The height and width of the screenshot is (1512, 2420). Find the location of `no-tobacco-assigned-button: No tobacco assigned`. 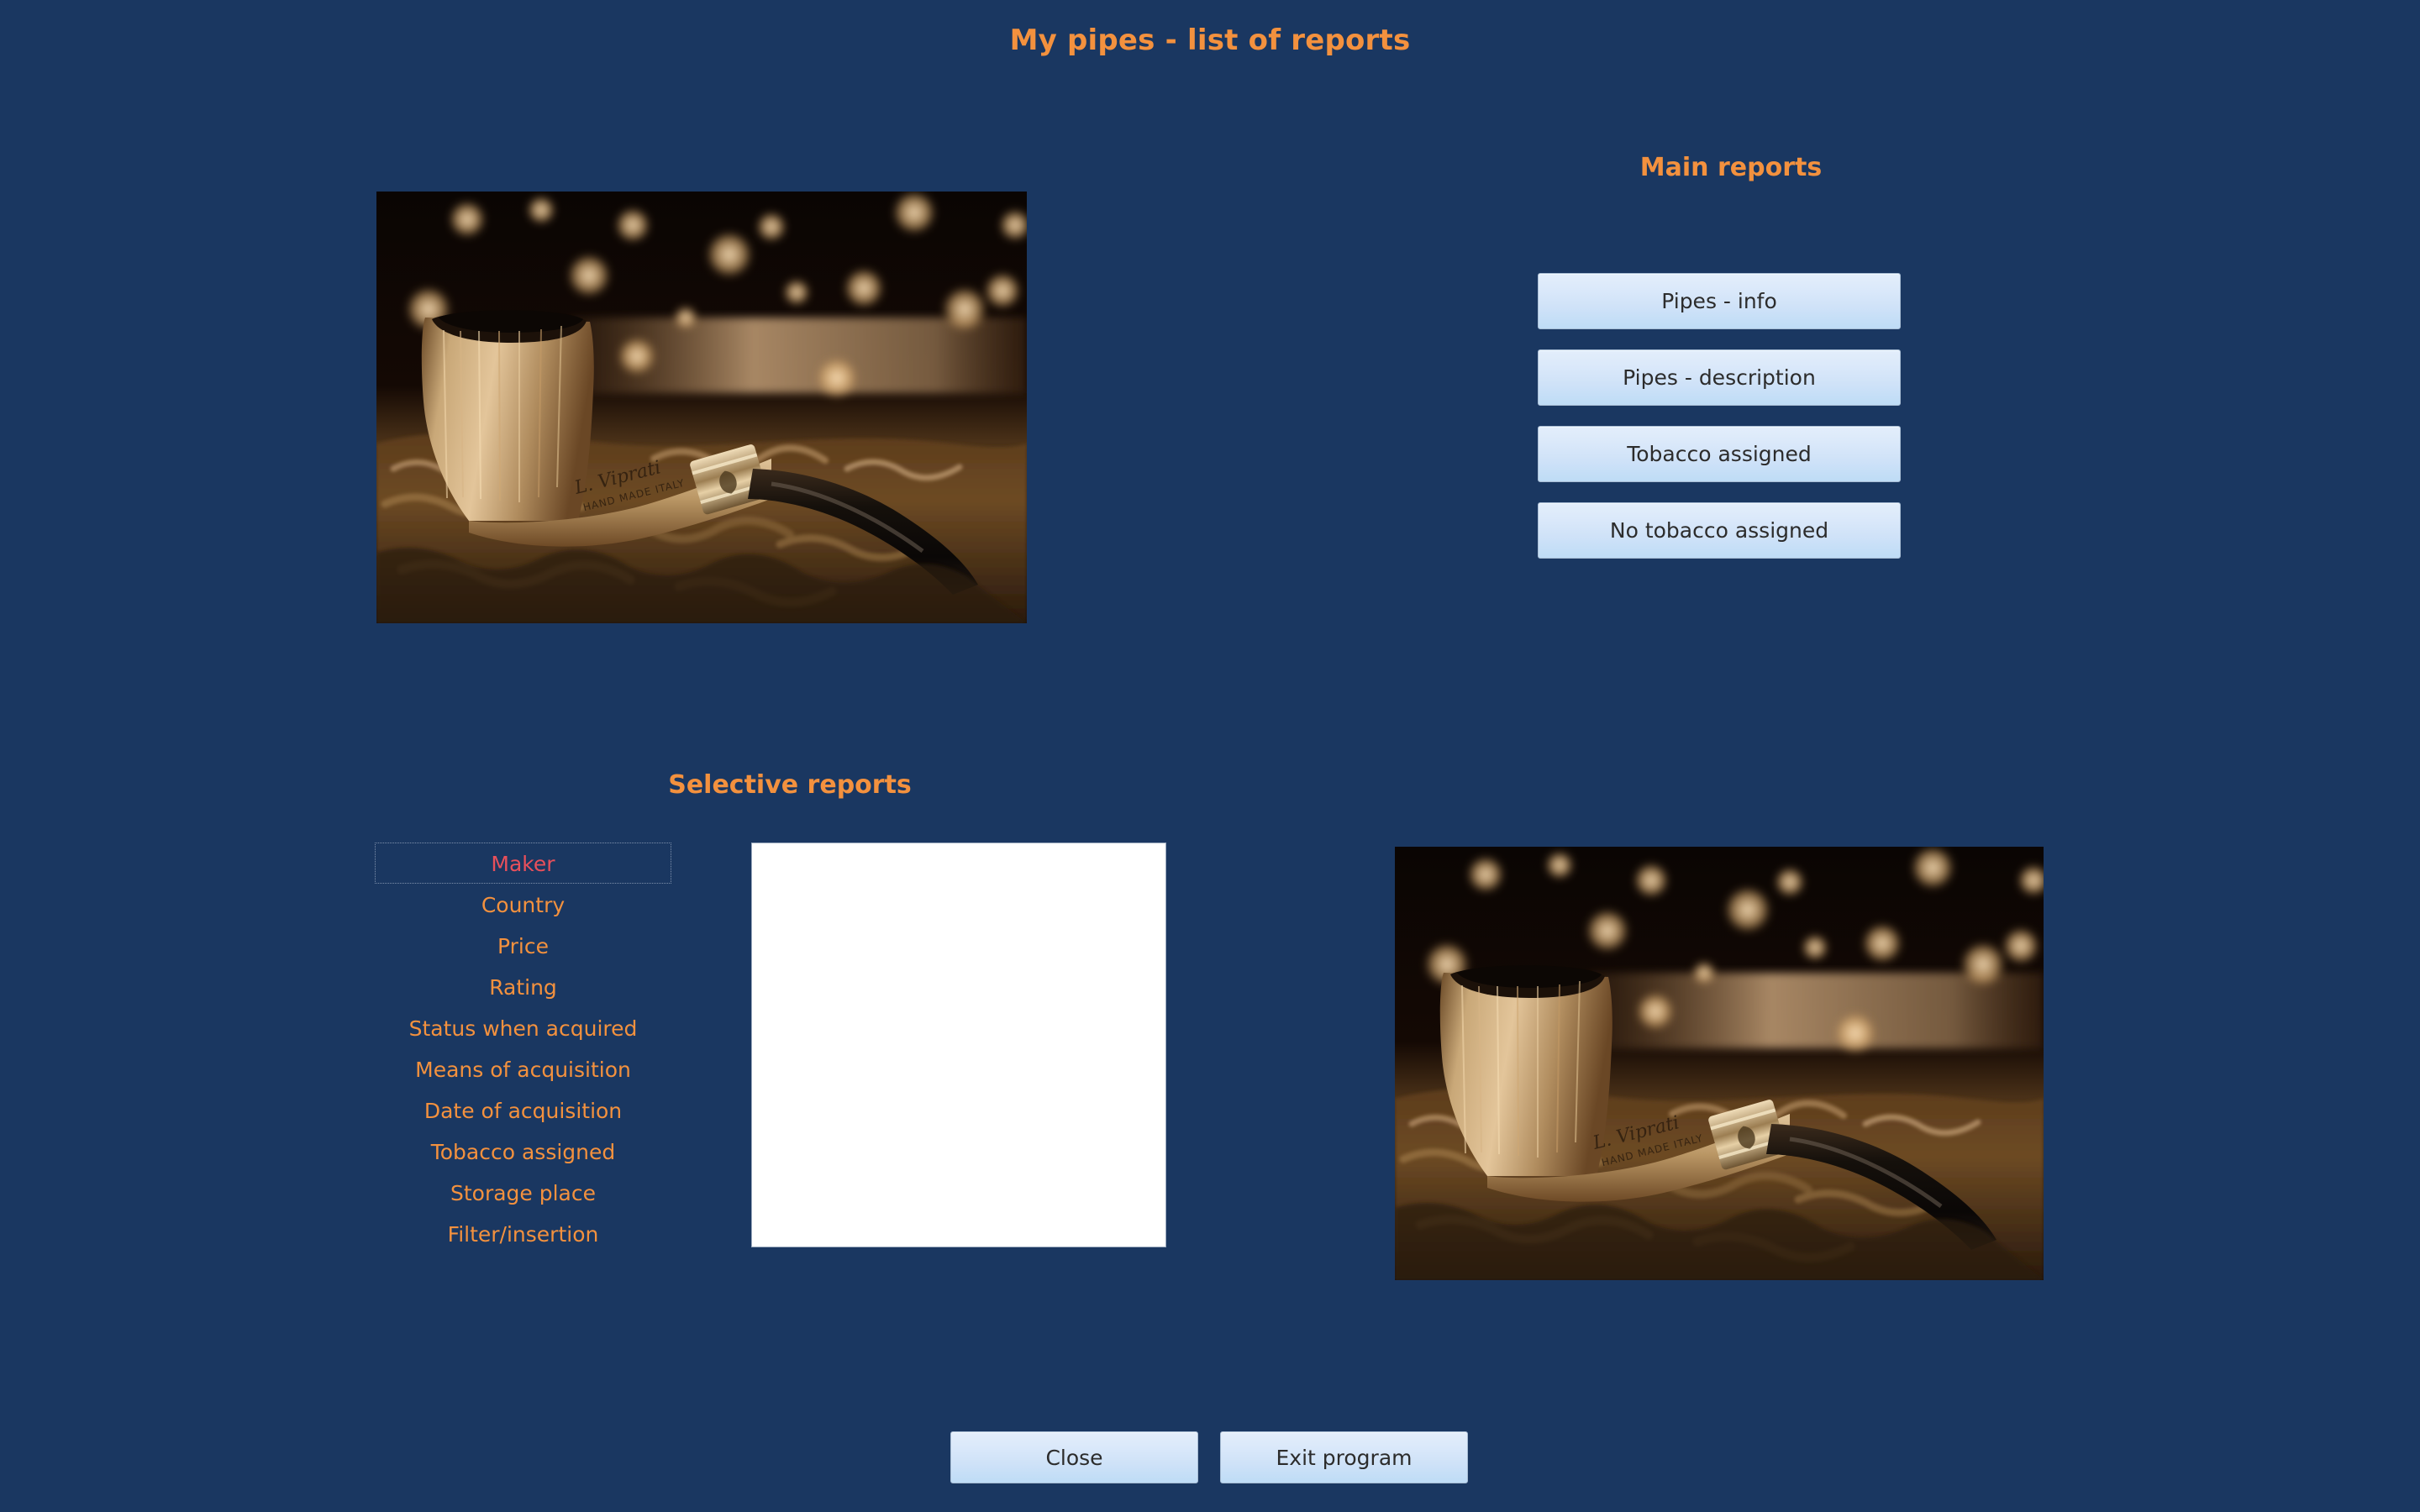

no-tobacco-assigned-button: No tobacco assigned is located at coordinates (1719, 530).